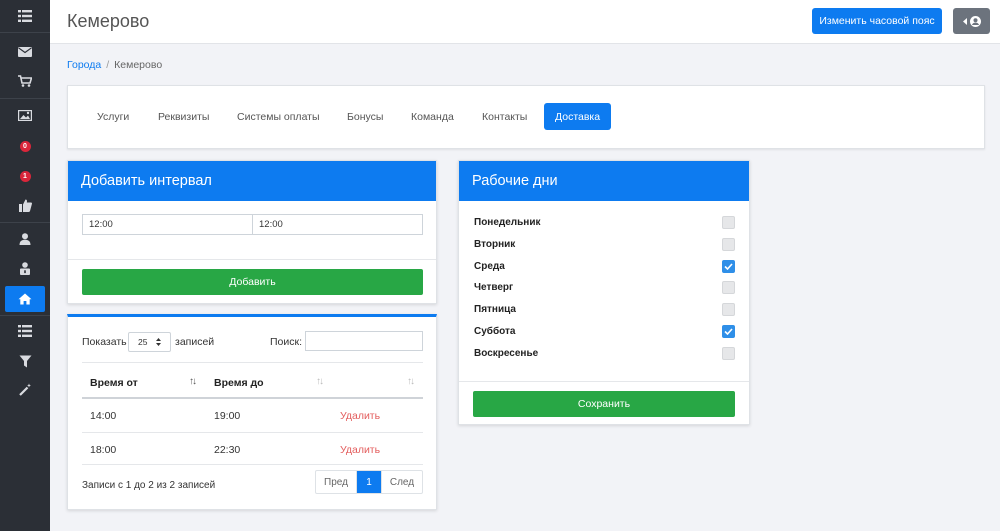 The width and height of the screenshot is (1000, 531). I want to click on table-search-input, so click(364, 341).